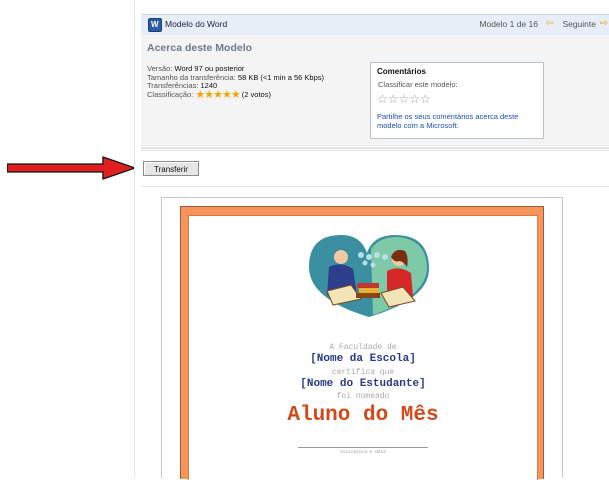 Image resolution: width=609 pixels, height=480 pixels. I want to click on next-arrow-icon: ⇨, so click(604, 23).